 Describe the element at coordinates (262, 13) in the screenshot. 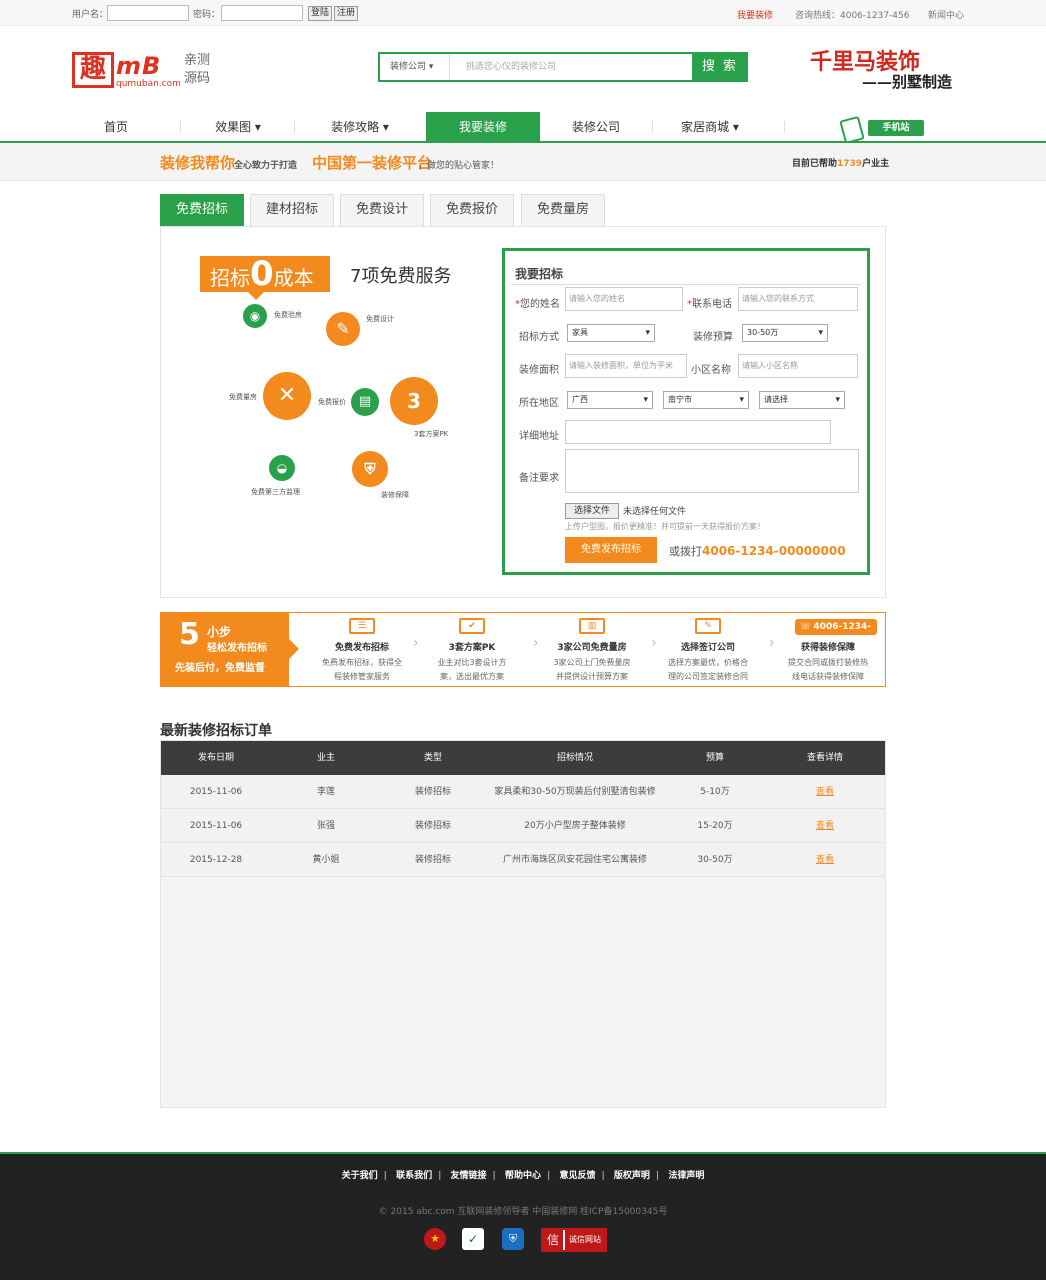

I see `password-input` at that location.